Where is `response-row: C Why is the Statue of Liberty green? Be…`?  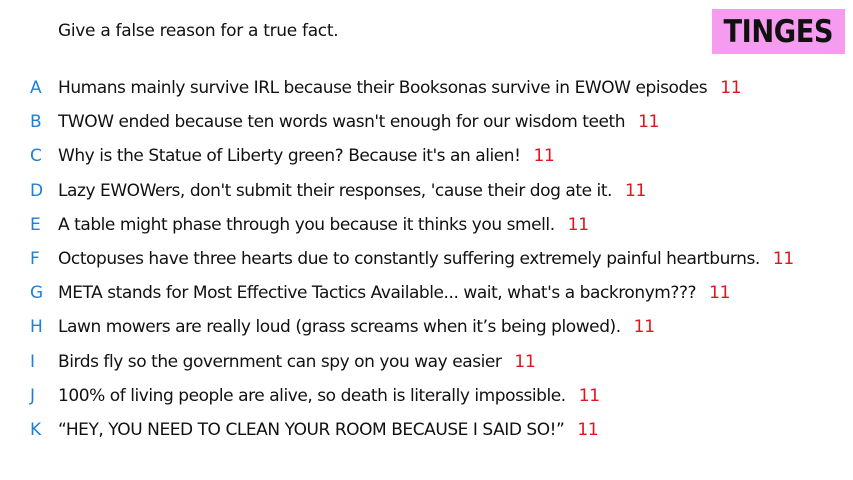
response-row: C Why is the Statue of Liberty green? Be… is located at coordinates (426, 156).